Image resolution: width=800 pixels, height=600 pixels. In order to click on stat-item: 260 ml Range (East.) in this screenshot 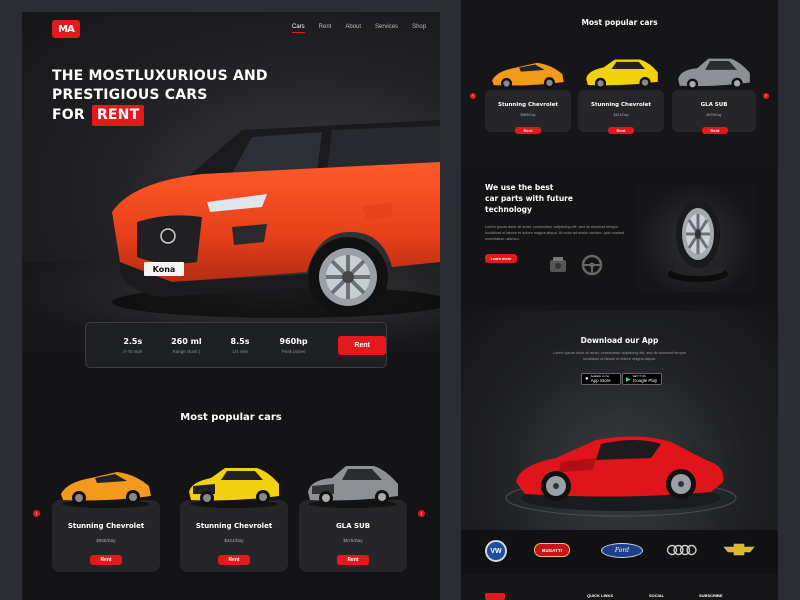, I will do `click(187, 345)`.